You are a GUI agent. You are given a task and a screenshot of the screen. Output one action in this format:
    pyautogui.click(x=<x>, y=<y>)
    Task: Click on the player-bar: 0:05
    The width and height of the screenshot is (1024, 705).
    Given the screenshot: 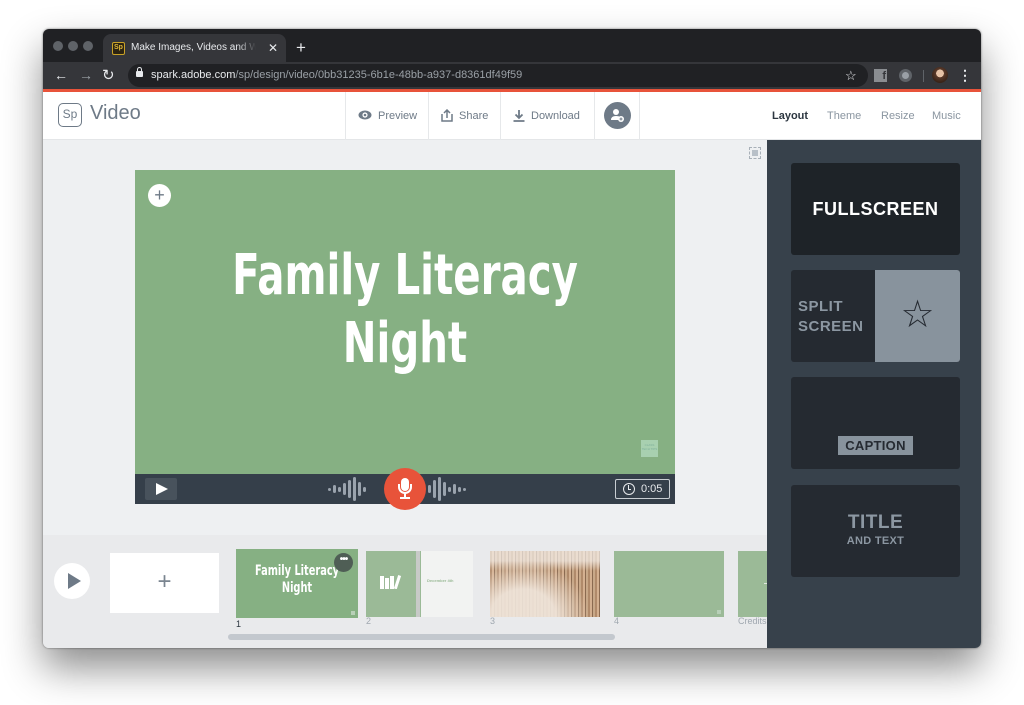 What is the action you would take?
    pyautogui.click(x=405, y=489)
    